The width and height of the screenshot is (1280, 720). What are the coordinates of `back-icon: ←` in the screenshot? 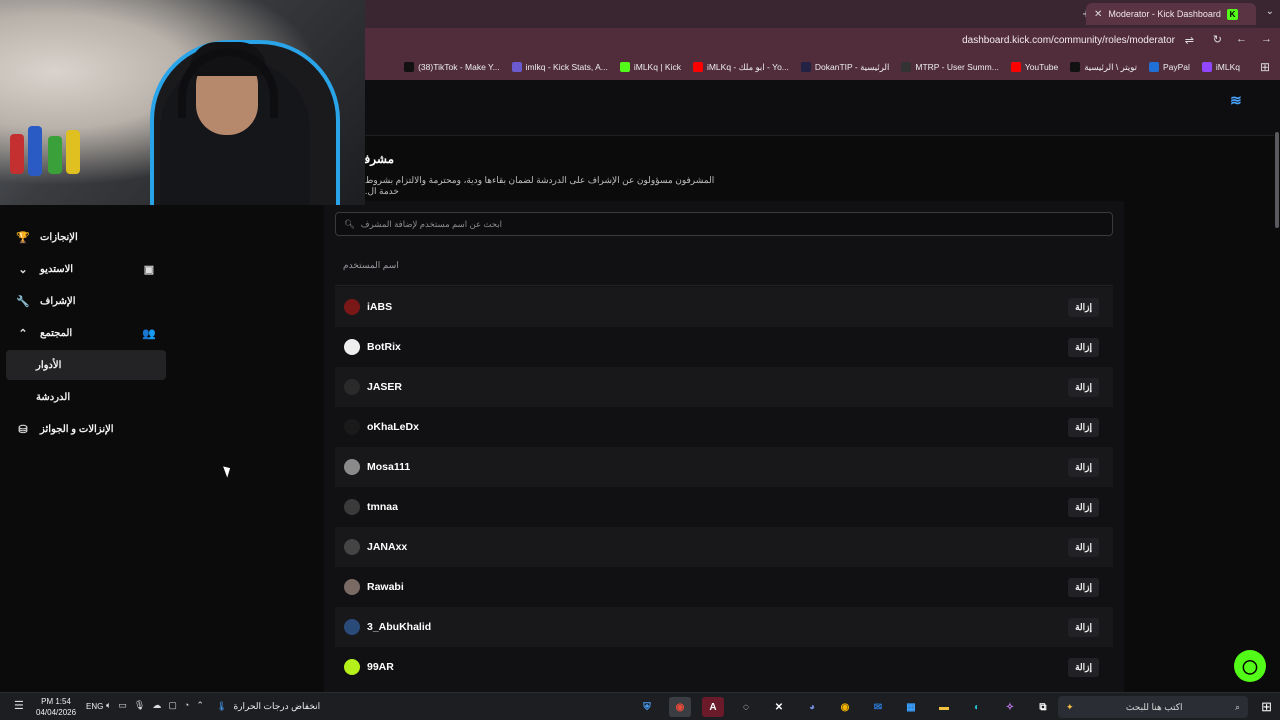 It's located at (1241, 39).